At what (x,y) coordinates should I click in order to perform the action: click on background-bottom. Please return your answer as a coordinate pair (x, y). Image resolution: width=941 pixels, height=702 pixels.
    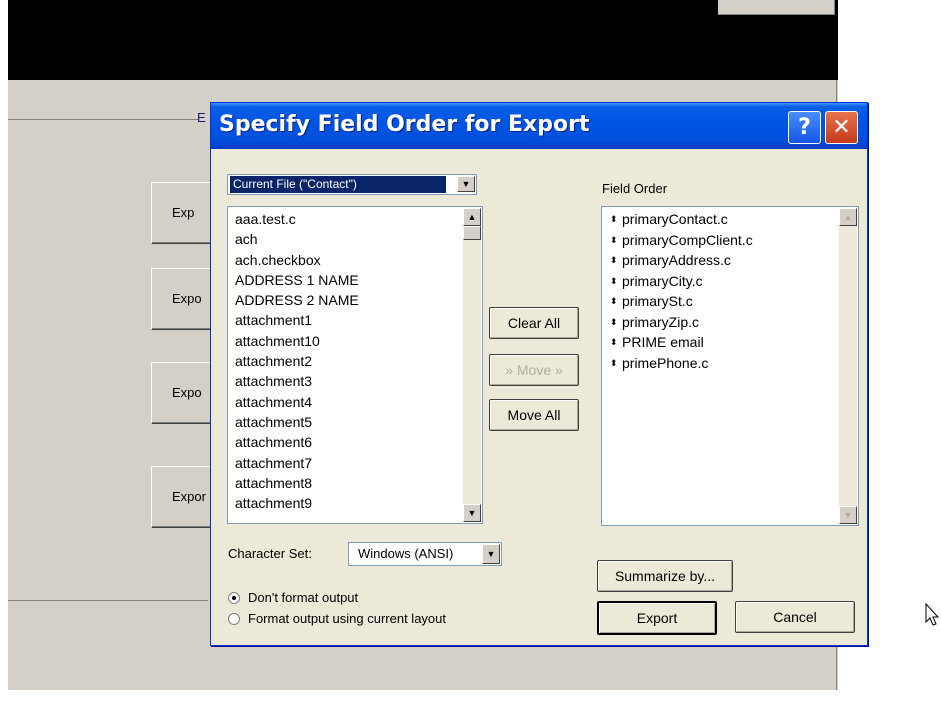
    Looking at the image, I should click on (423, 696).